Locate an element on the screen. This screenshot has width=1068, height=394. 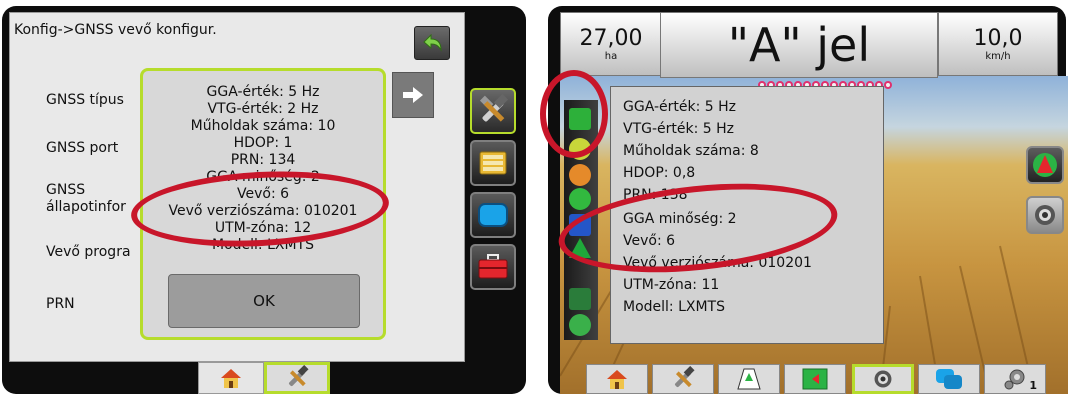
navigation-arrow-icon is located at coordinates (1045, 165).